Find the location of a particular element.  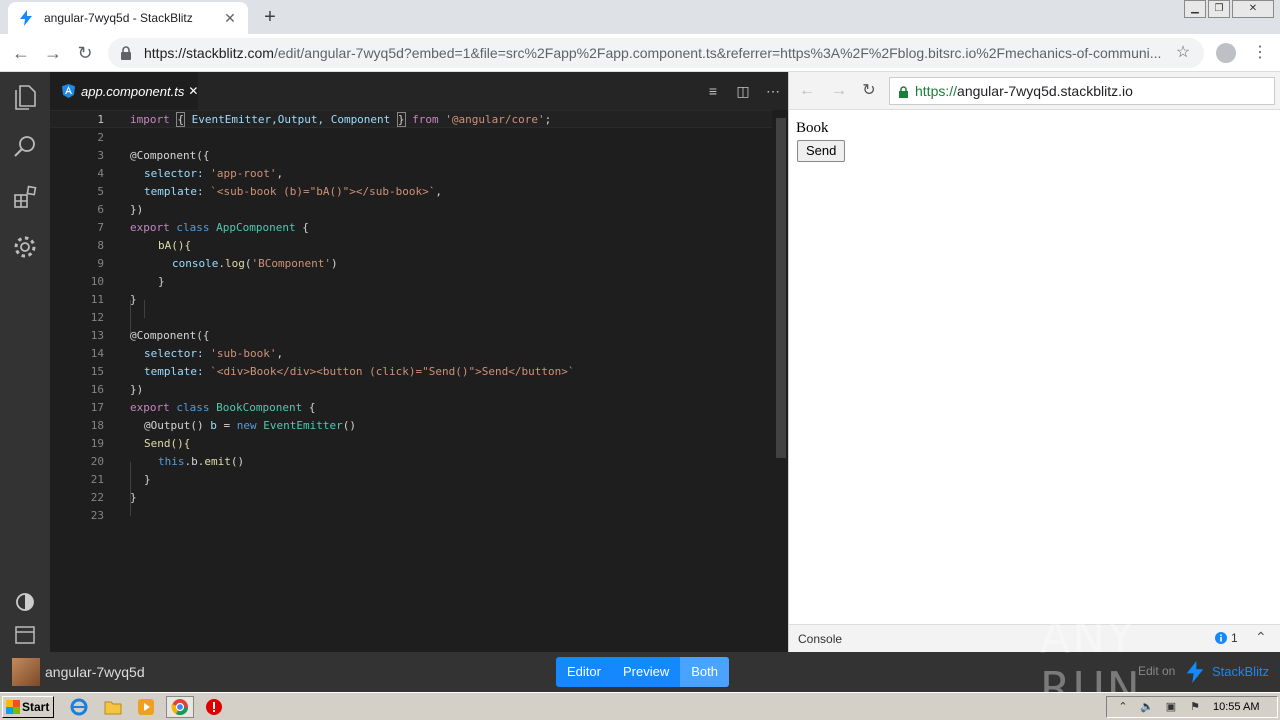

view-editor-button: Editor is located at coordinates (584, 672).